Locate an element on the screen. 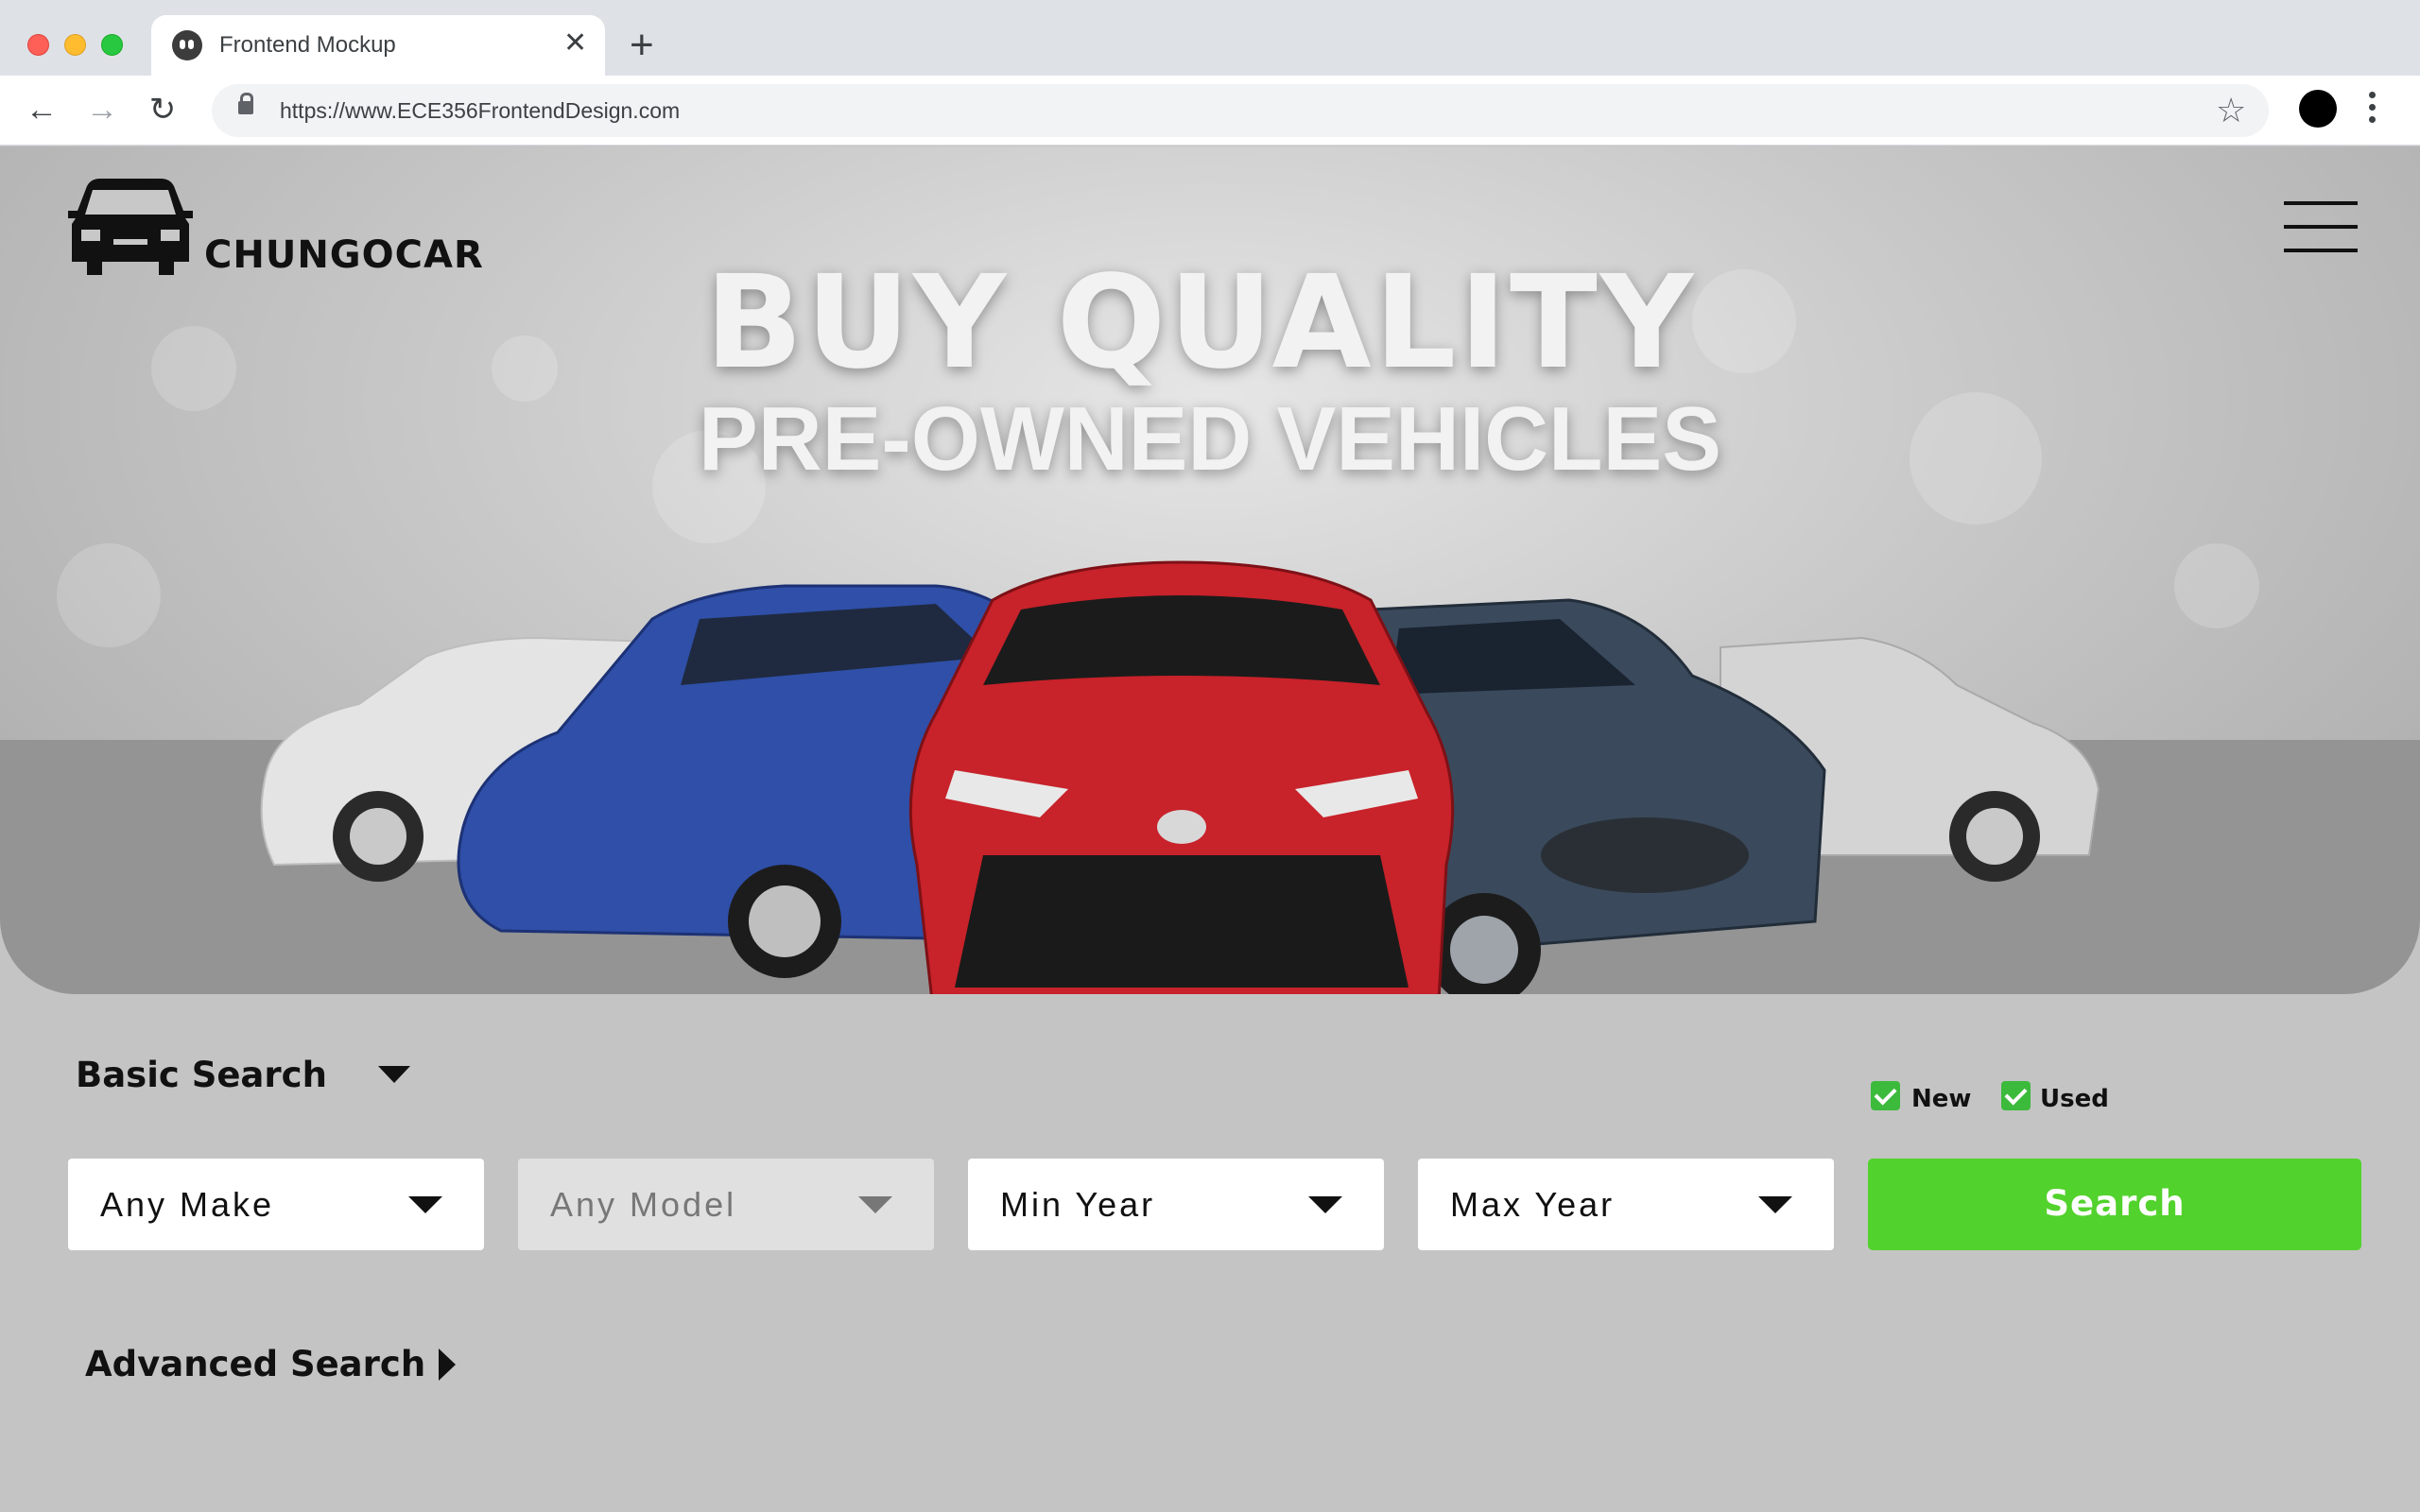  more-menu-icon is located at coordinates (2373, 109).